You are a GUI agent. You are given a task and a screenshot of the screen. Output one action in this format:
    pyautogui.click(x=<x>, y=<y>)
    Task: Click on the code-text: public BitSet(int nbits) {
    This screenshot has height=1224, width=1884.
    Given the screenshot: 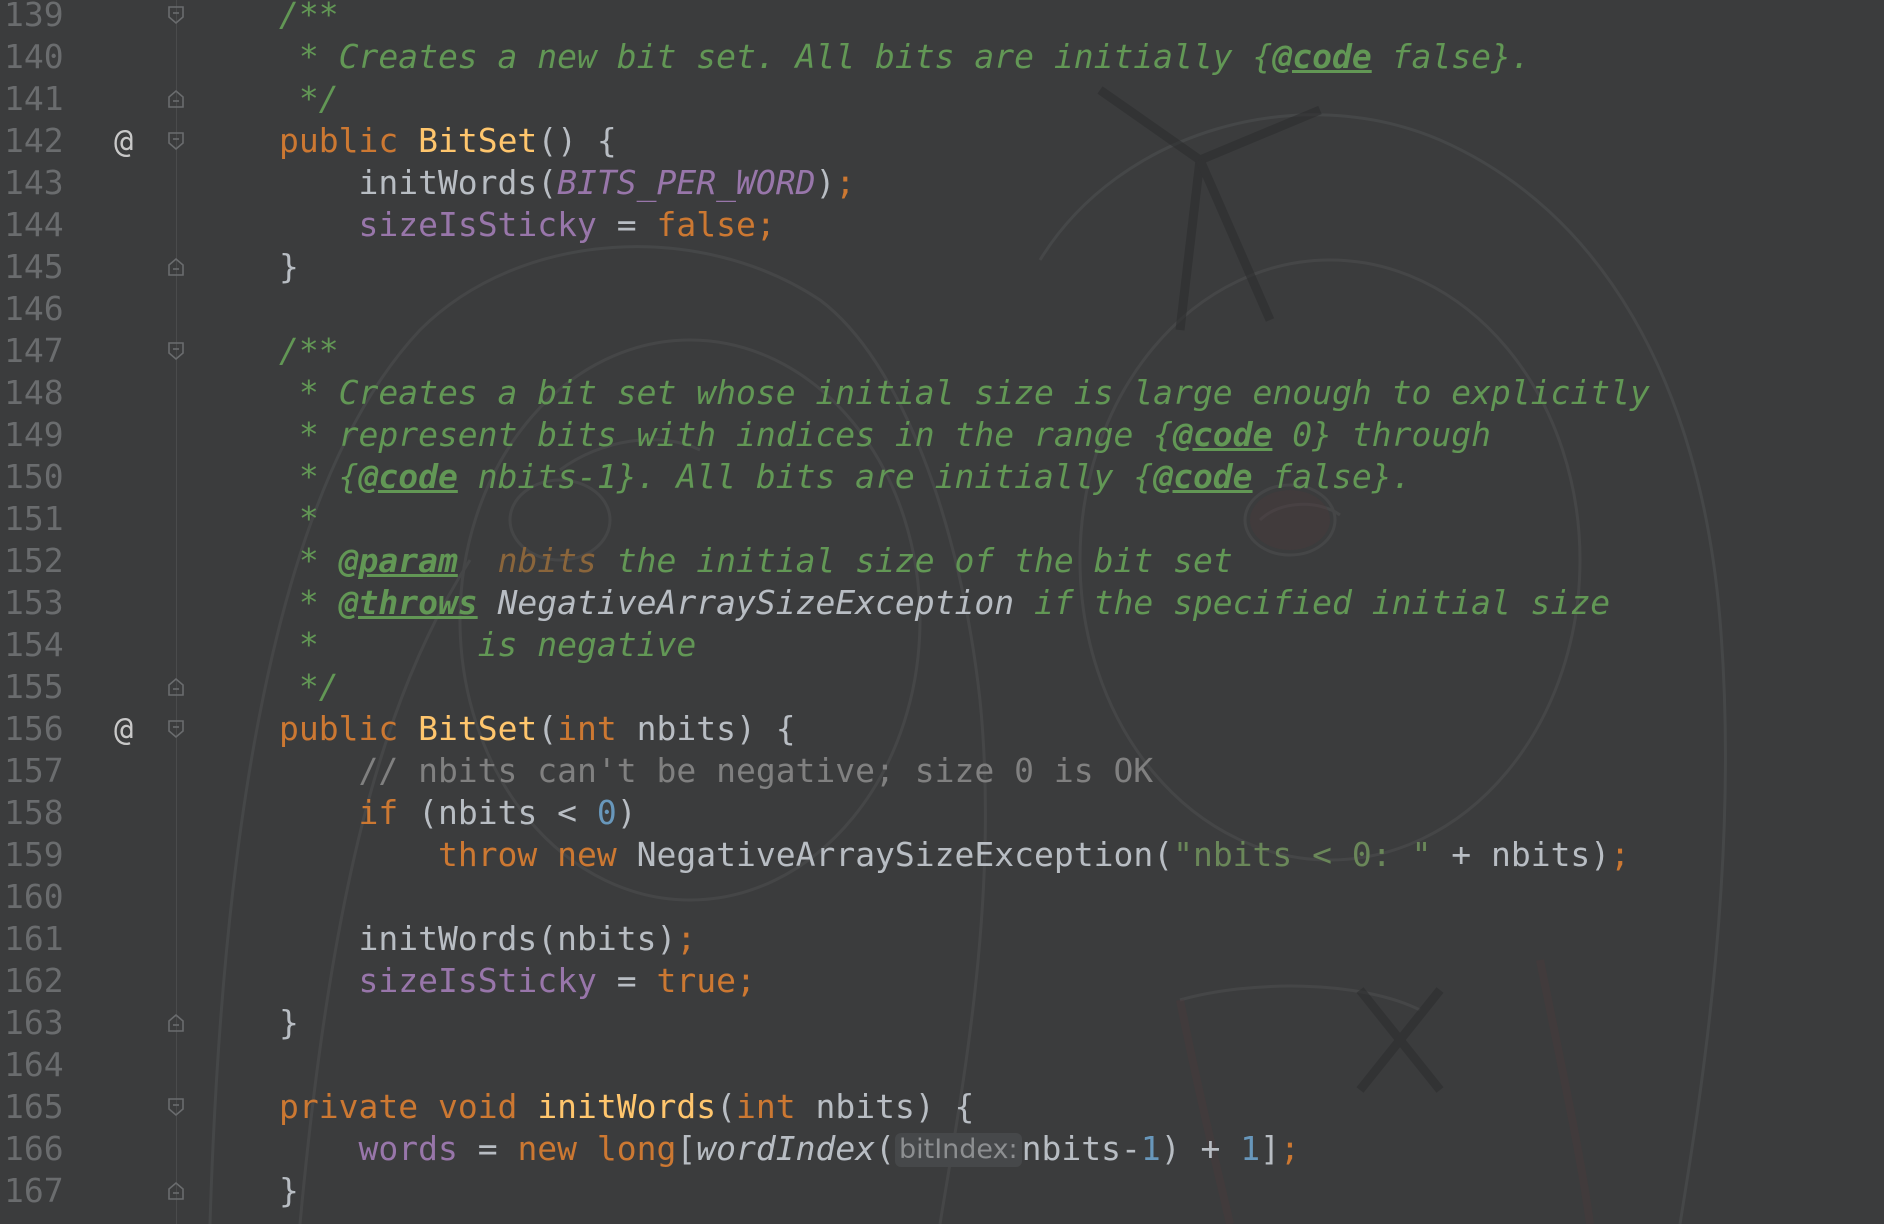 What is the action you would take?
    pyautogui.click(x=537, y=729)
    